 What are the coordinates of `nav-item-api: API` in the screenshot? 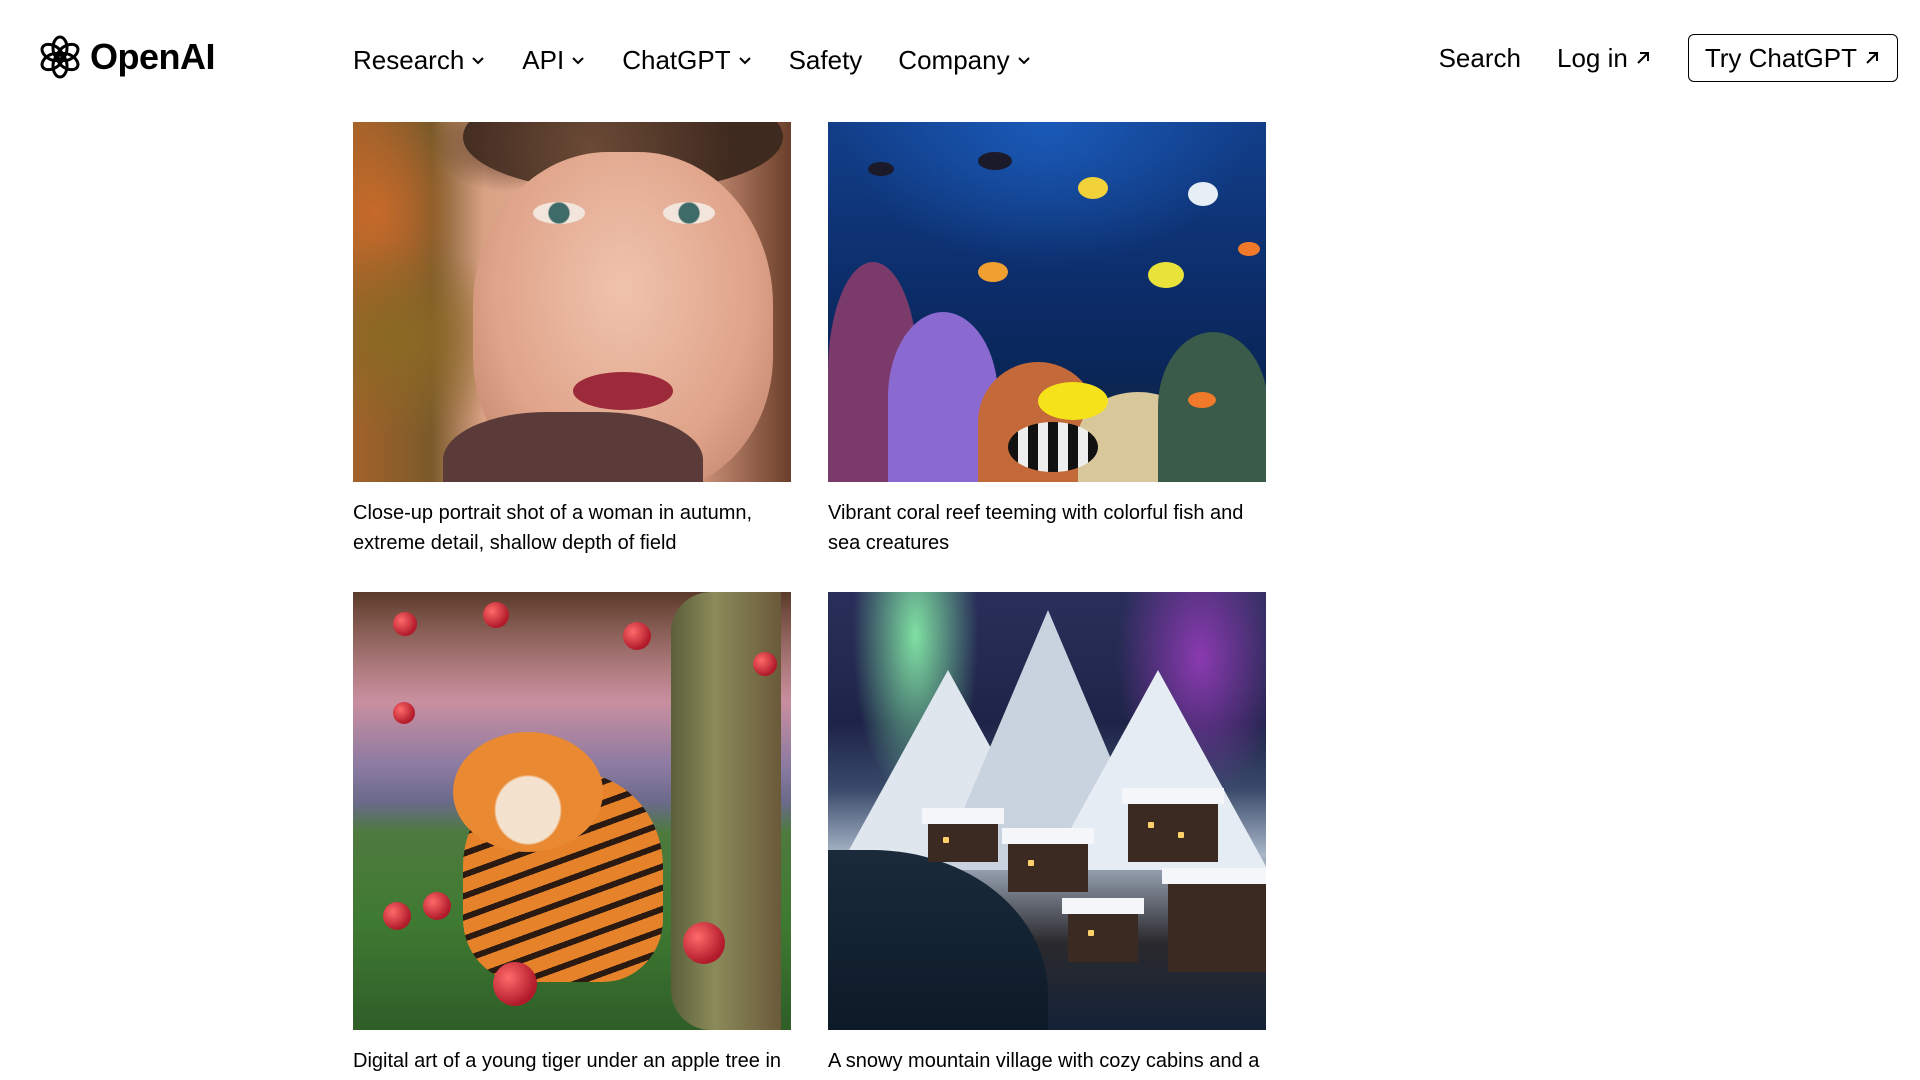 It's located at (554, 60).